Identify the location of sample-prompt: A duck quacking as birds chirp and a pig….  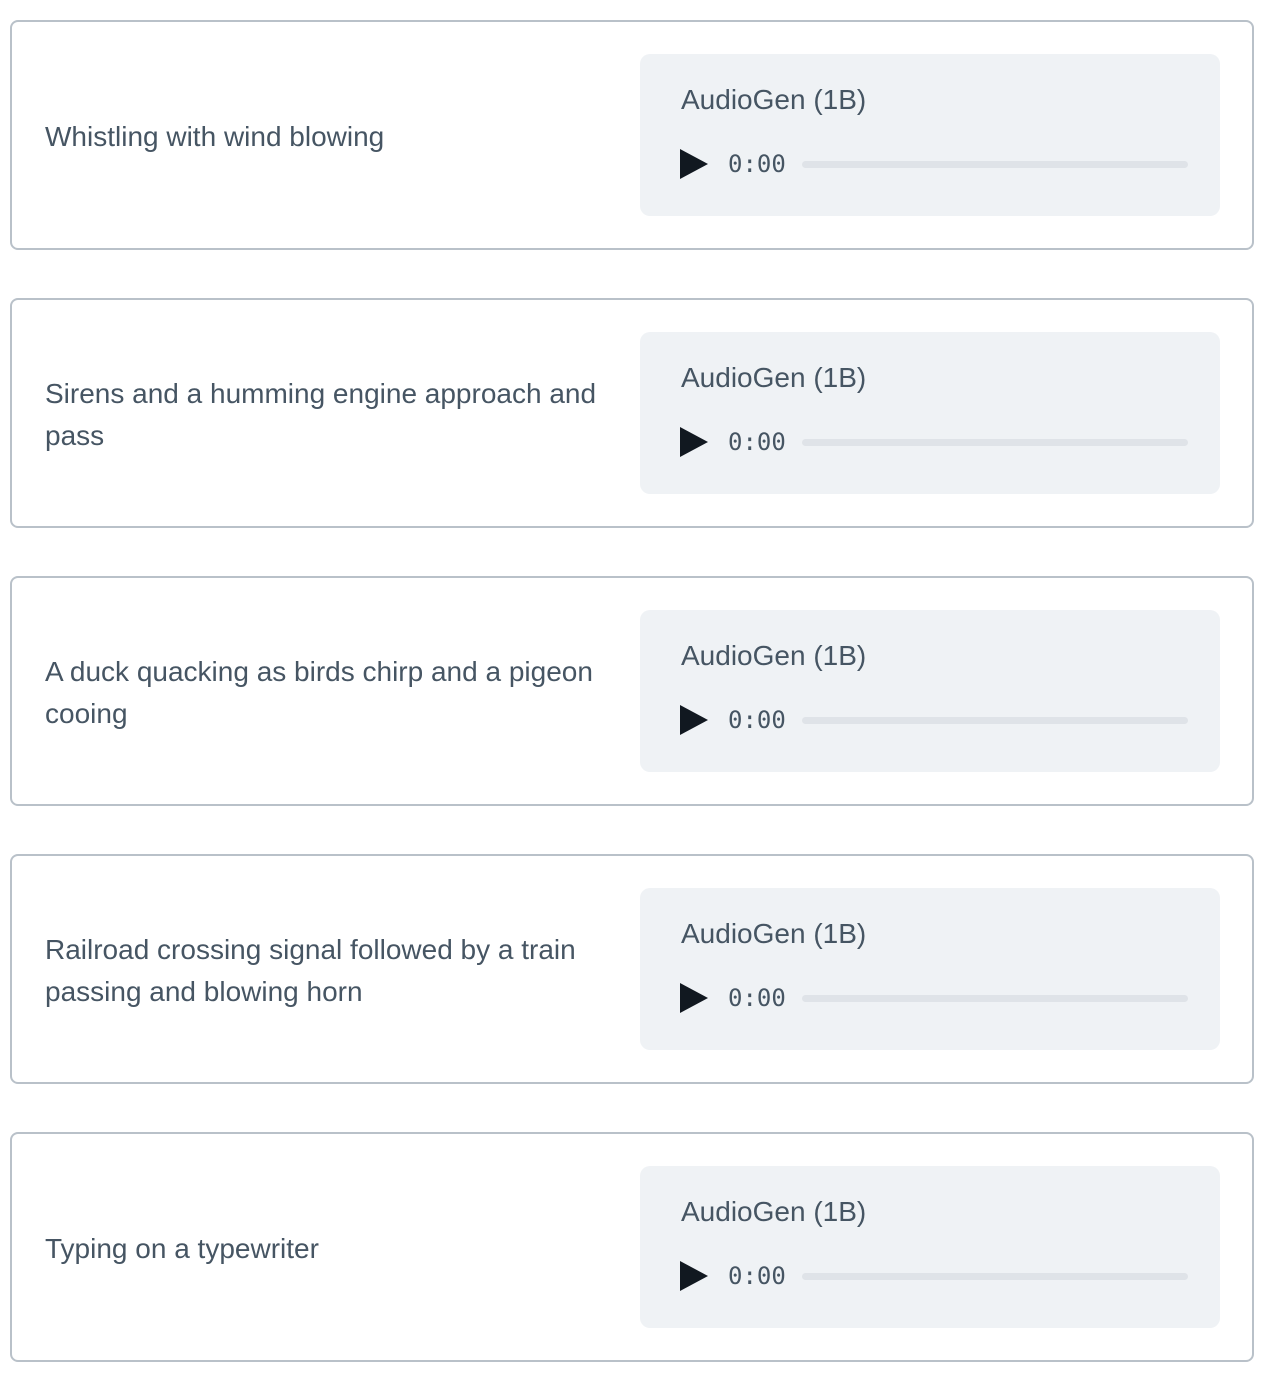
(319, 692).